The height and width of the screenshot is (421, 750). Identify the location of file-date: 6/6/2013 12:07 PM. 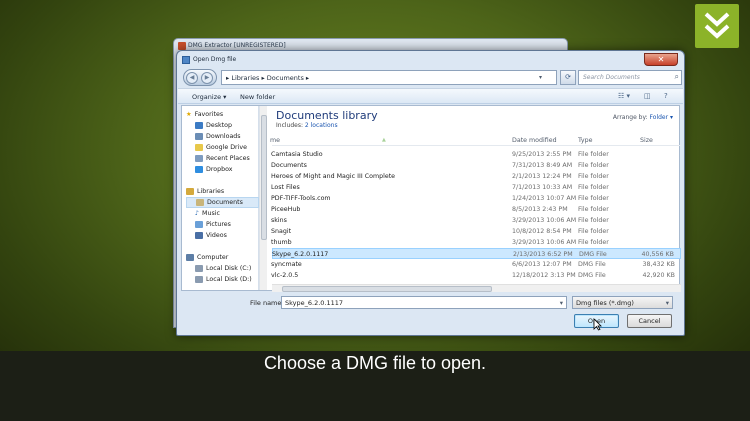
(542, 264).